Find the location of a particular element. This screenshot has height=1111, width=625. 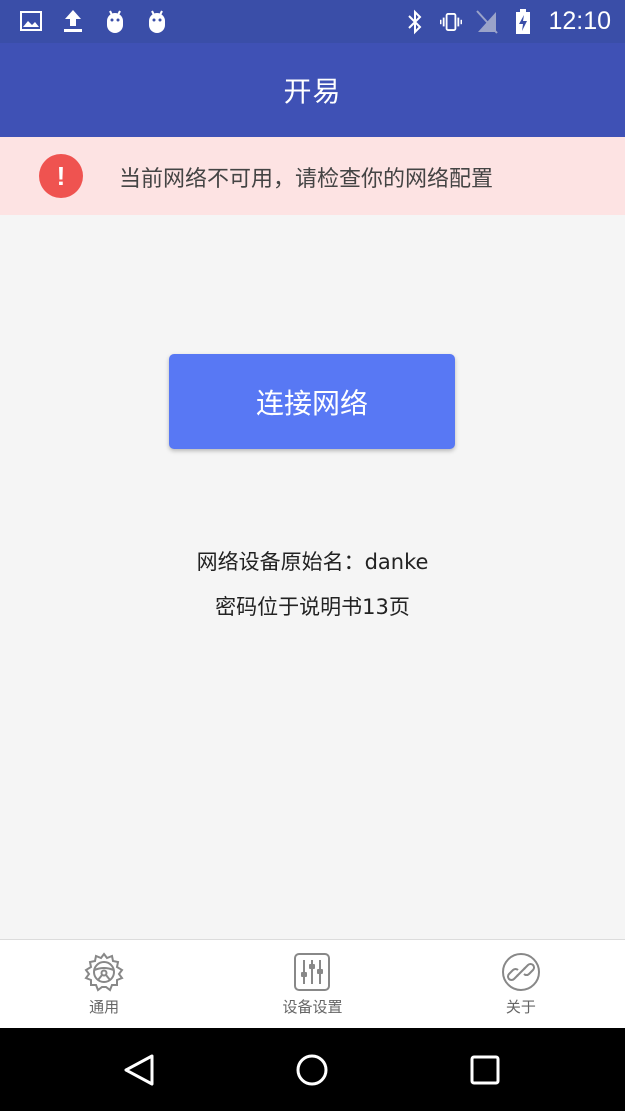

upload-icon is located at coordinates (73, 21).